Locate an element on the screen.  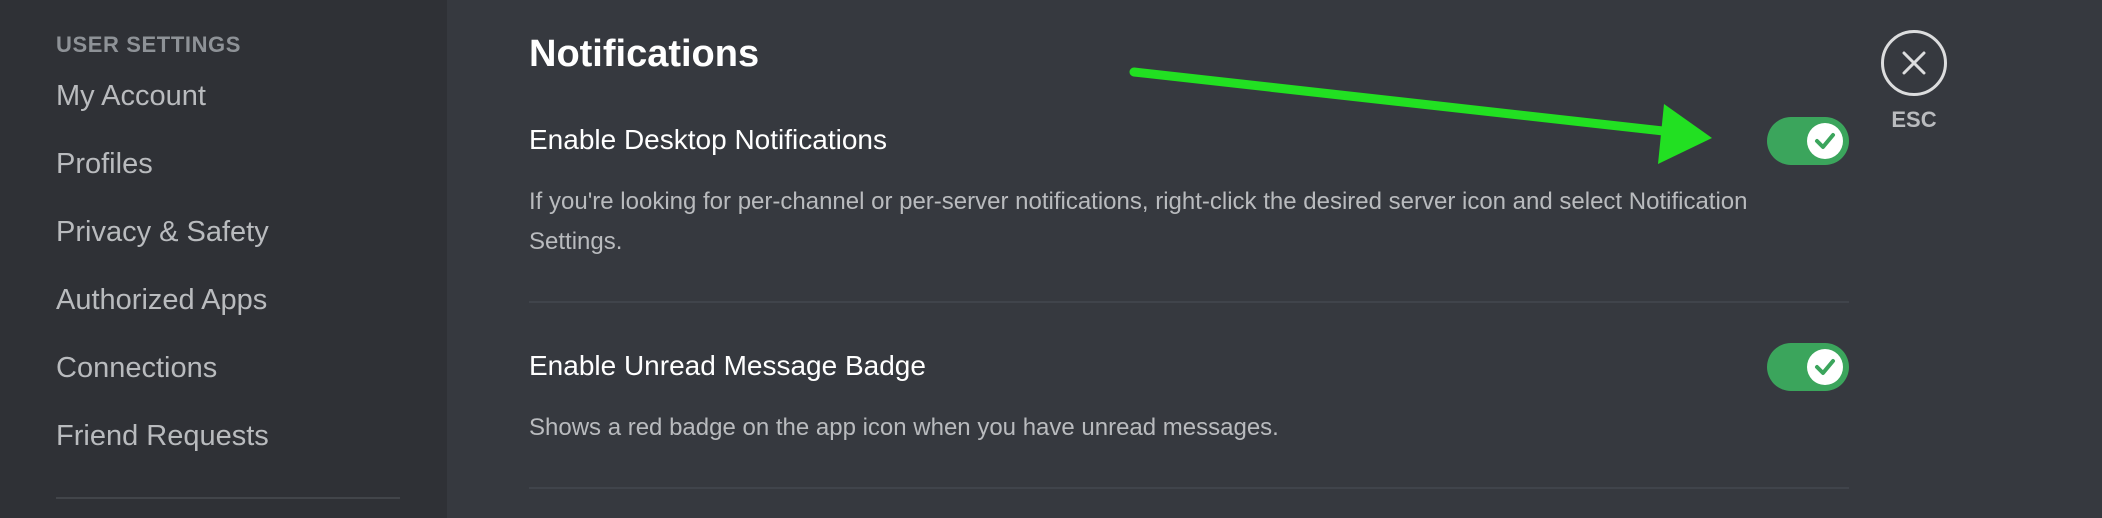
close-icon is located at coordinates (1914, 63).